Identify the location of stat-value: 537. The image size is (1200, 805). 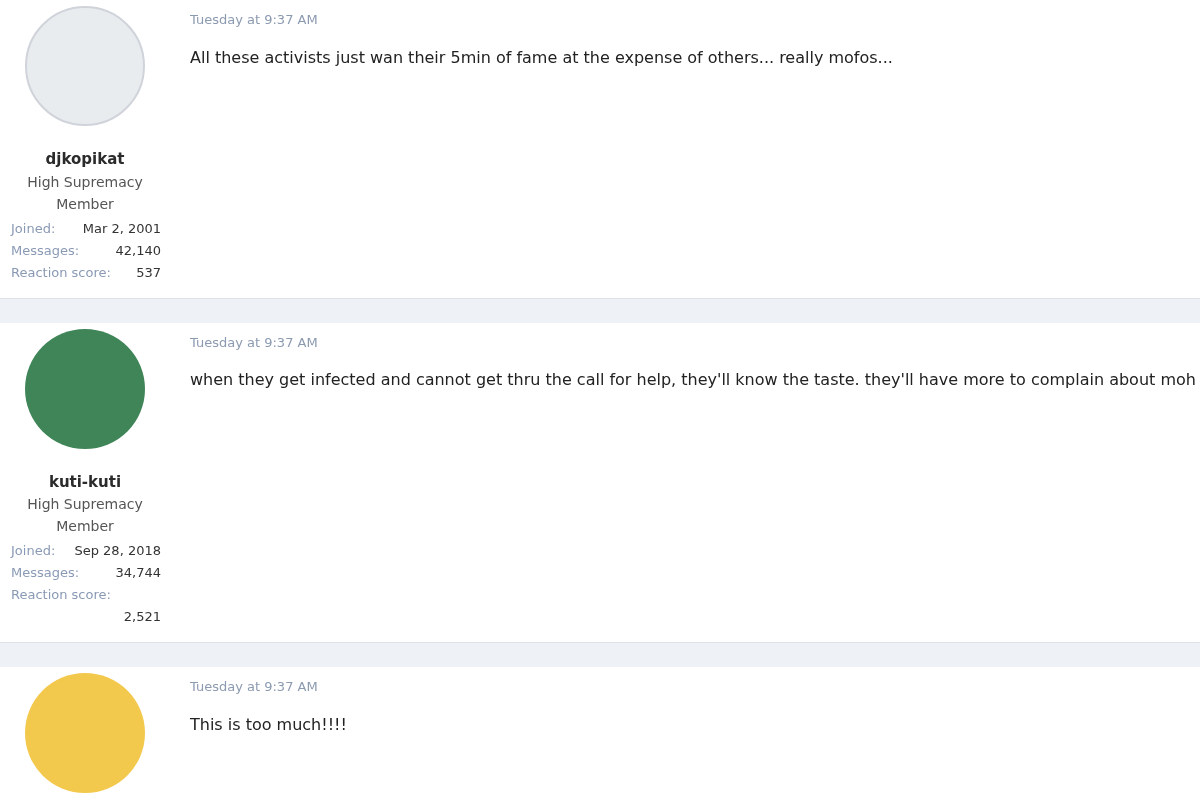
(148, 272).